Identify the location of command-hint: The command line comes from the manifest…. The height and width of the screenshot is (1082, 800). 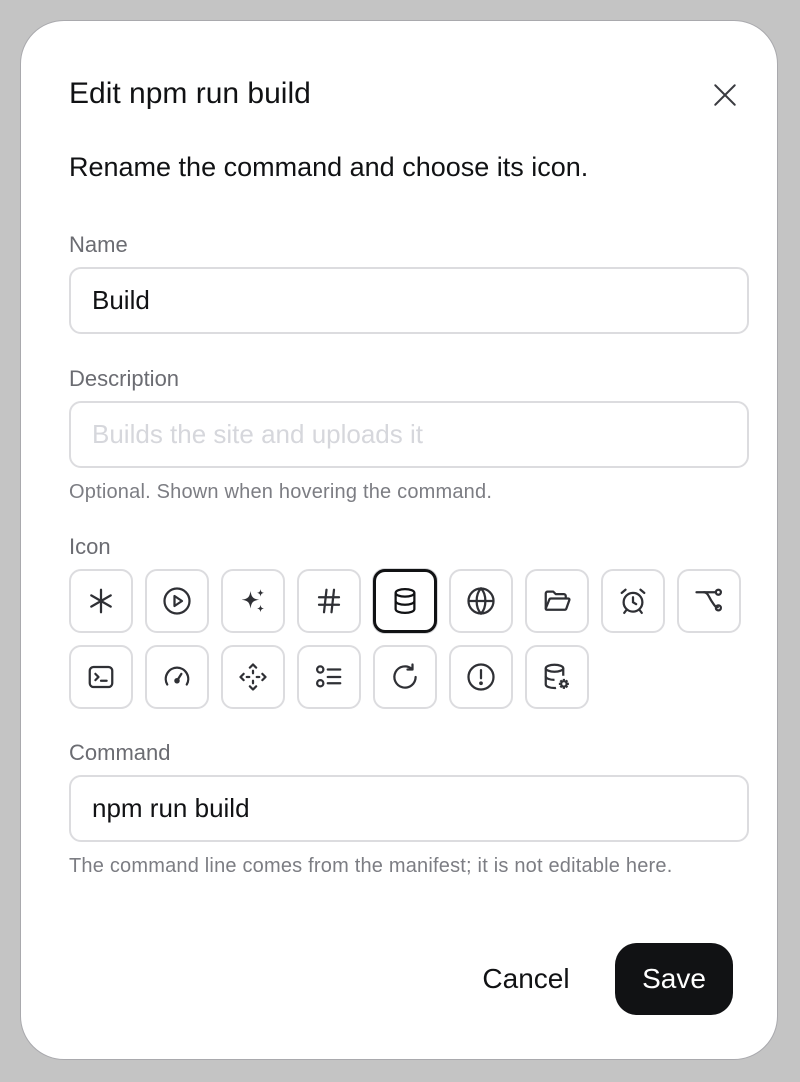
(371, 866).